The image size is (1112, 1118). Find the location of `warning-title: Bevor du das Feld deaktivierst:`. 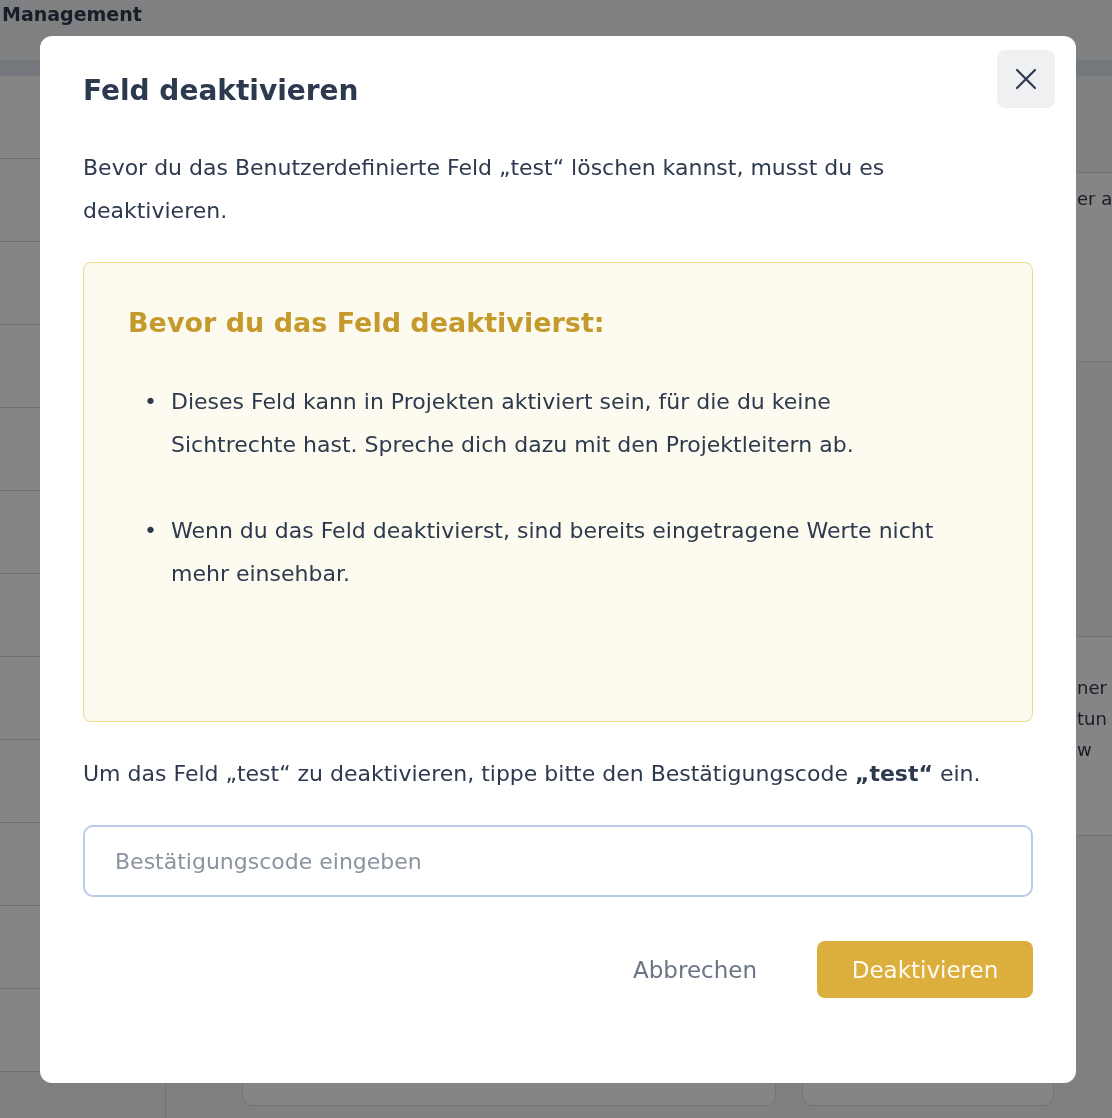

warning-title: Bevor du das Feld deaktivierst: is located at coordinates (367, 322).